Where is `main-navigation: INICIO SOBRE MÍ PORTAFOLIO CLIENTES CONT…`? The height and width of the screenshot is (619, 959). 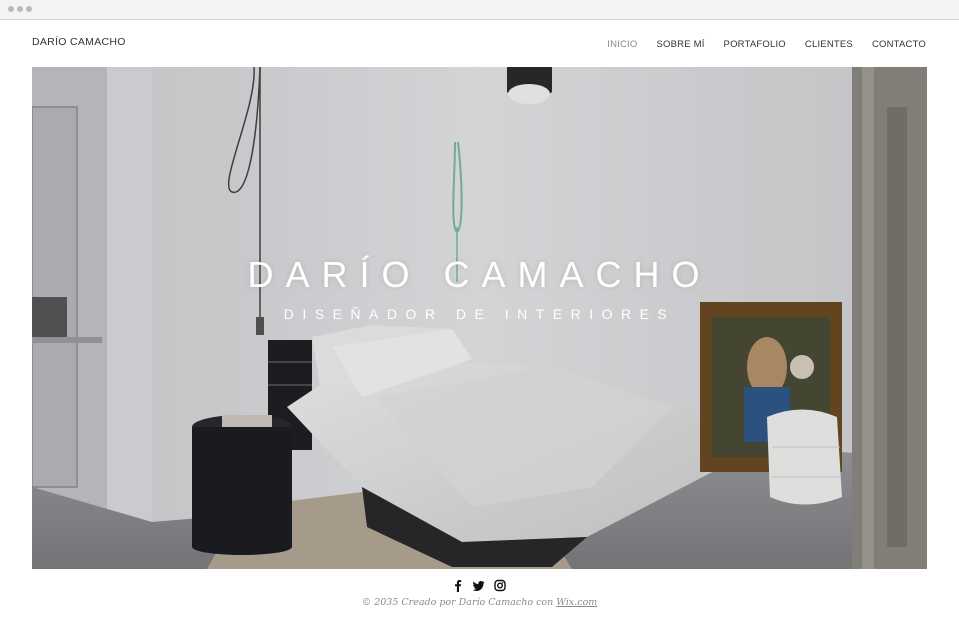 main-navigation: INICIO SOBRE MÍ PORTAFOLIO CLIENTES CONT… is located at coordinates (766, 44).